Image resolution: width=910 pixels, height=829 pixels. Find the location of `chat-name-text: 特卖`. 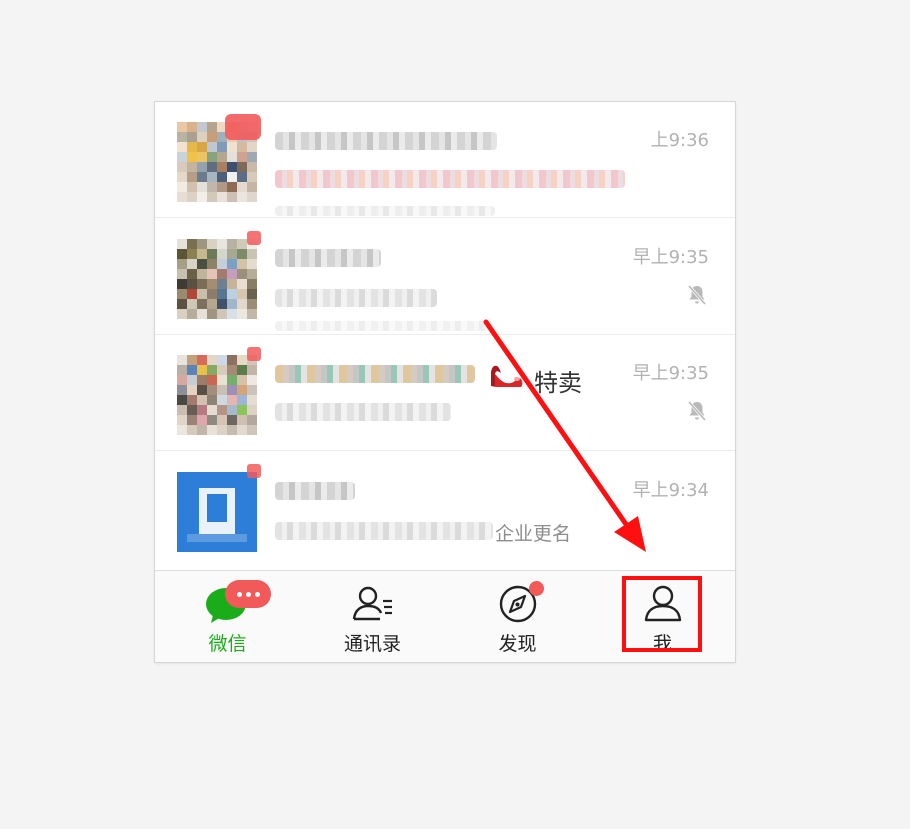

chat-name-text: 特卖 is located at coordinates (558, 383).